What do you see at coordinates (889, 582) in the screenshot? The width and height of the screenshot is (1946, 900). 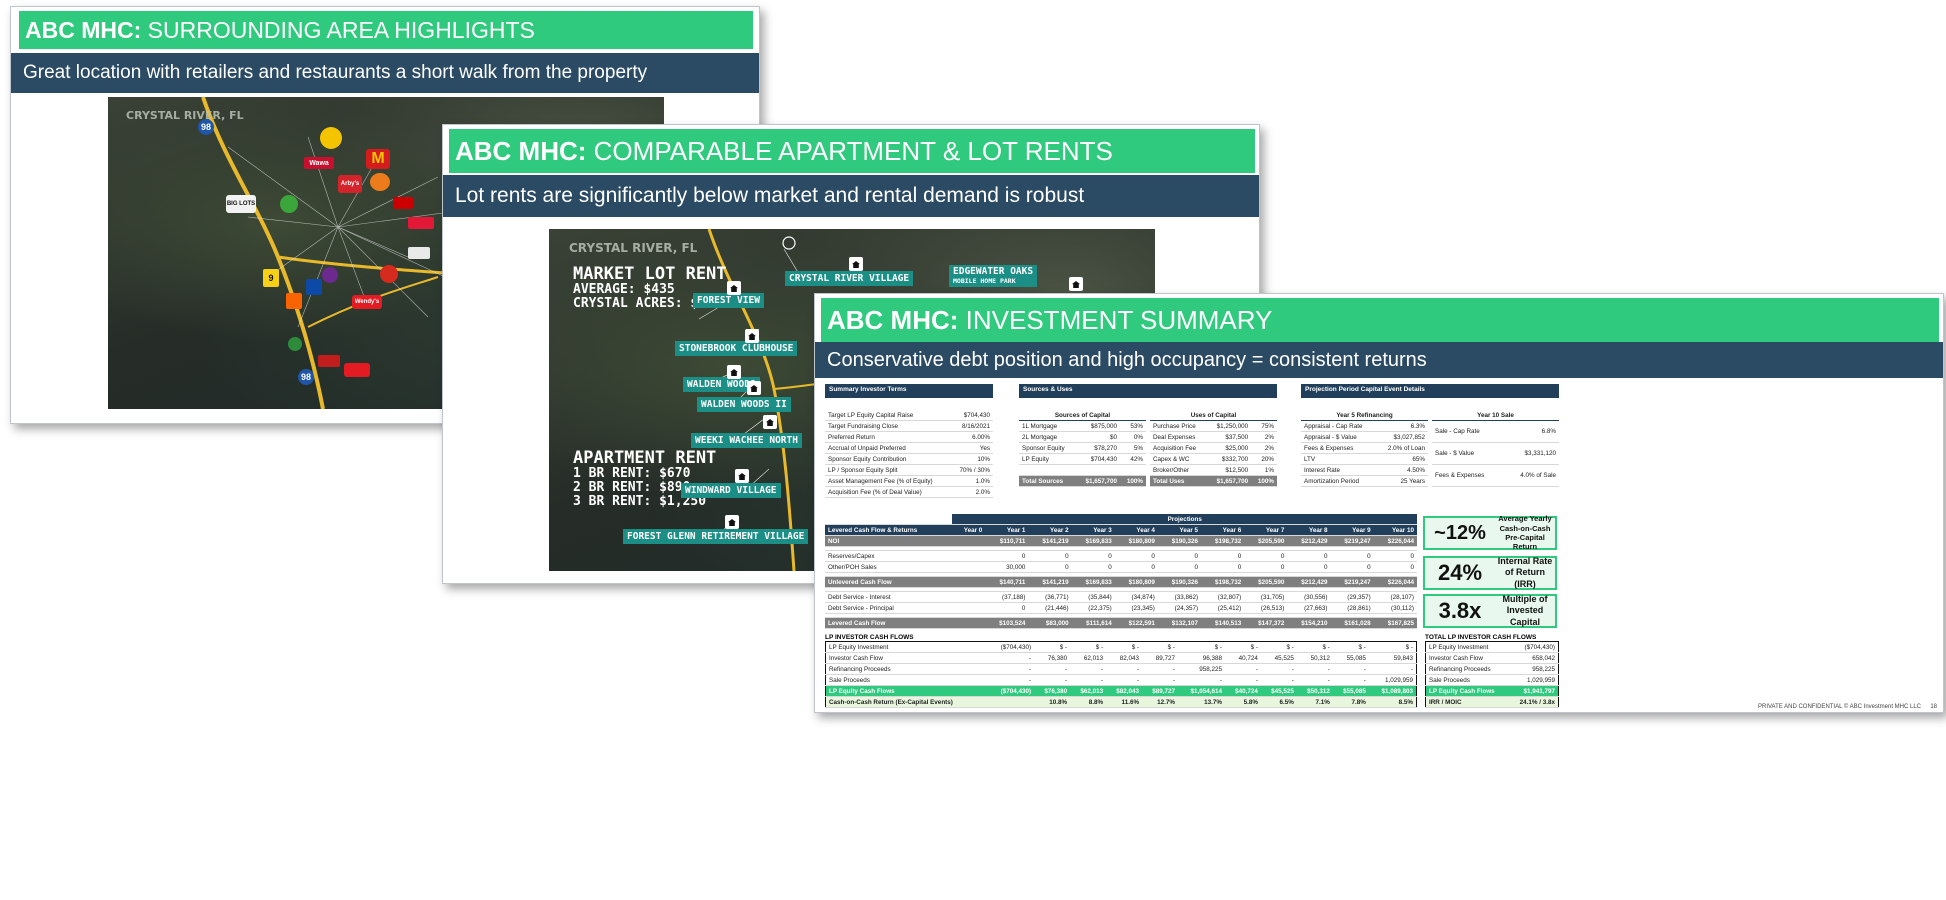 I see `row-label: Unlevered Cash Flow` at bounding box center [889, 582].